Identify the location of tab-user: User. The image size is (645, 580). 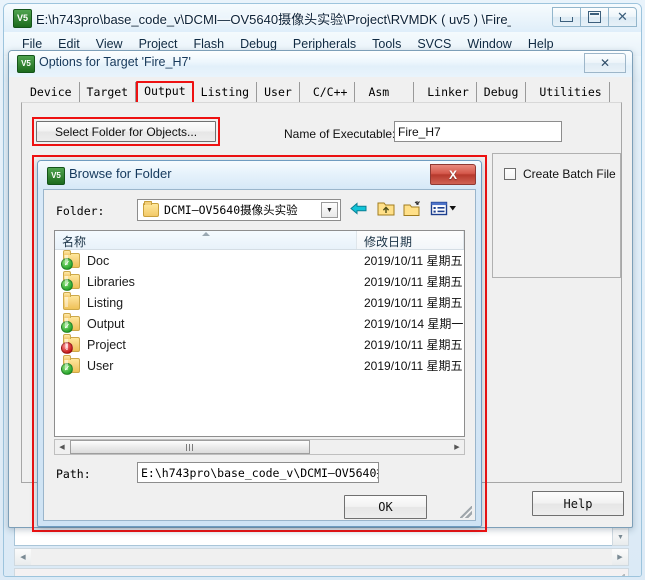
(278, 92).